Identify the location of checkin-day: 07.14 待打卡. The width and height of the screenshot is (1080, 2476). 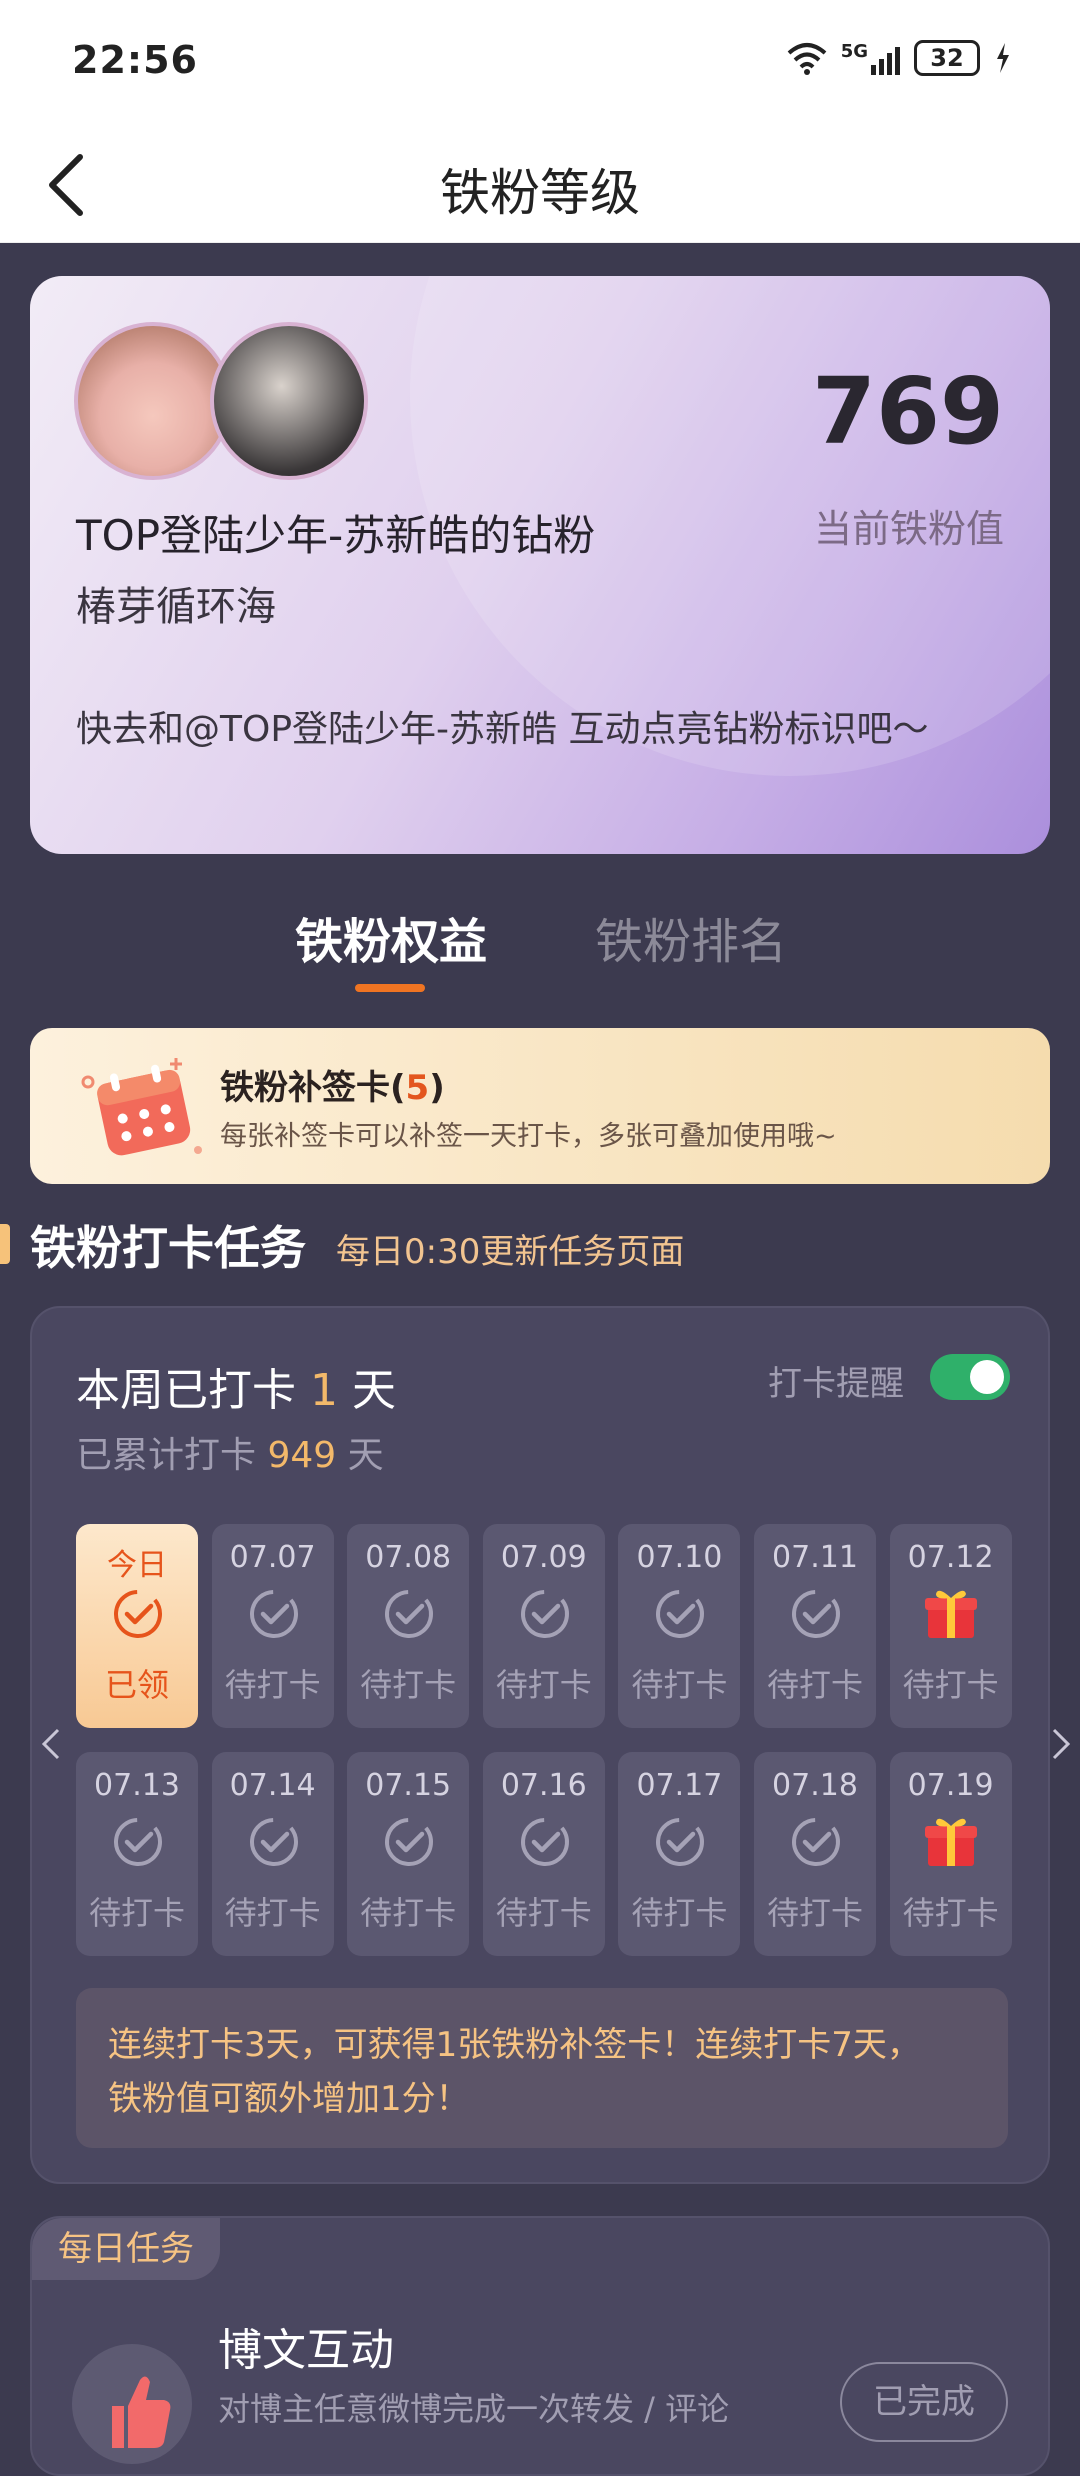
(272, 1854).